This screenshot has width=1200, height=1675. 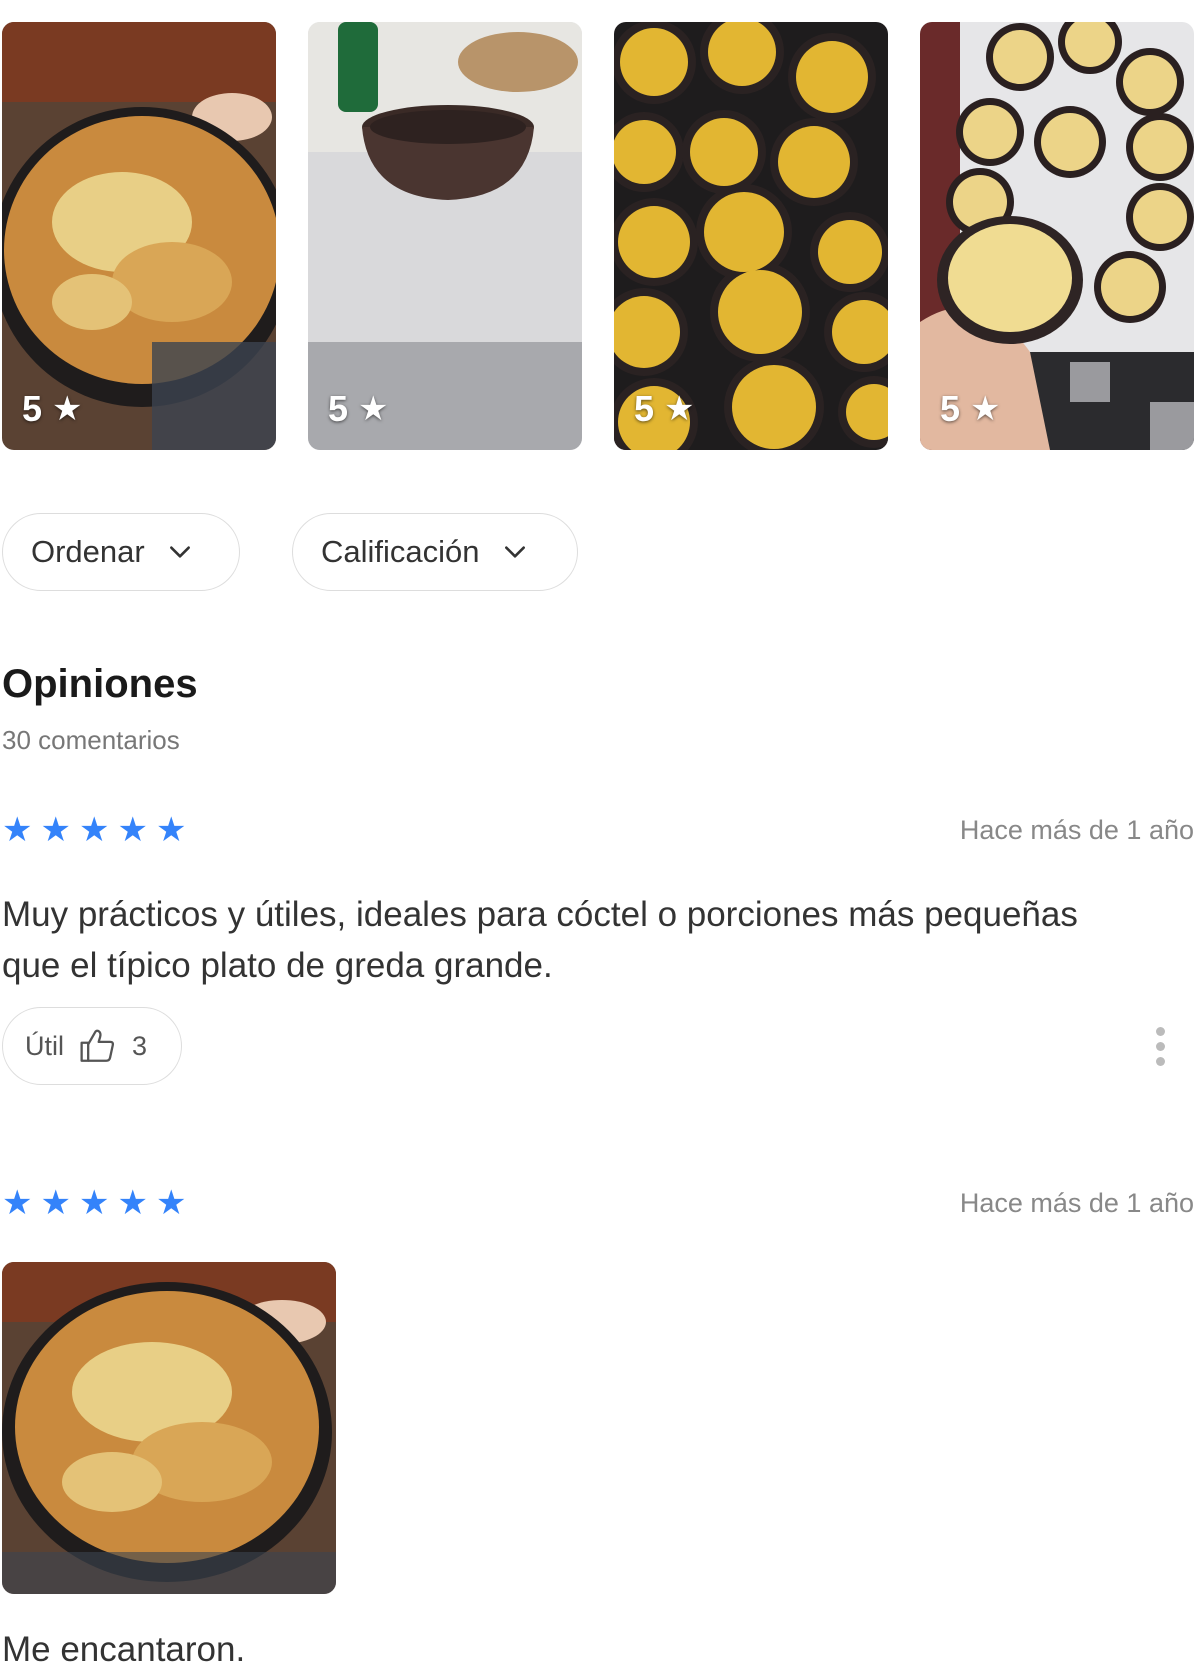 What do you see at coordinates (140, 1045) in the screenshot?
I see `helpful-count: 3` at bounding box center [140, 1045].